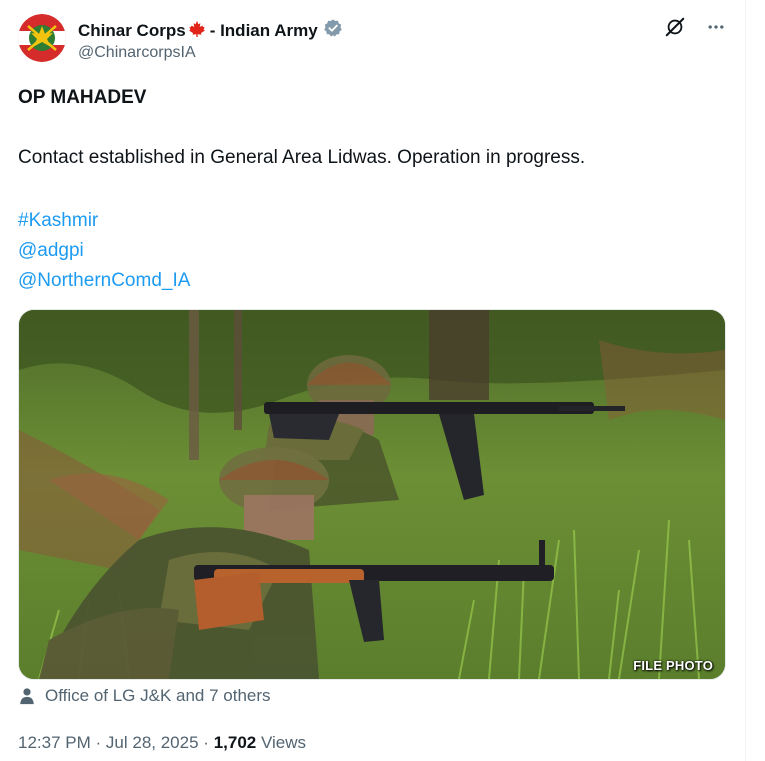  I want to click on views-label: Views, so click(283, 742).